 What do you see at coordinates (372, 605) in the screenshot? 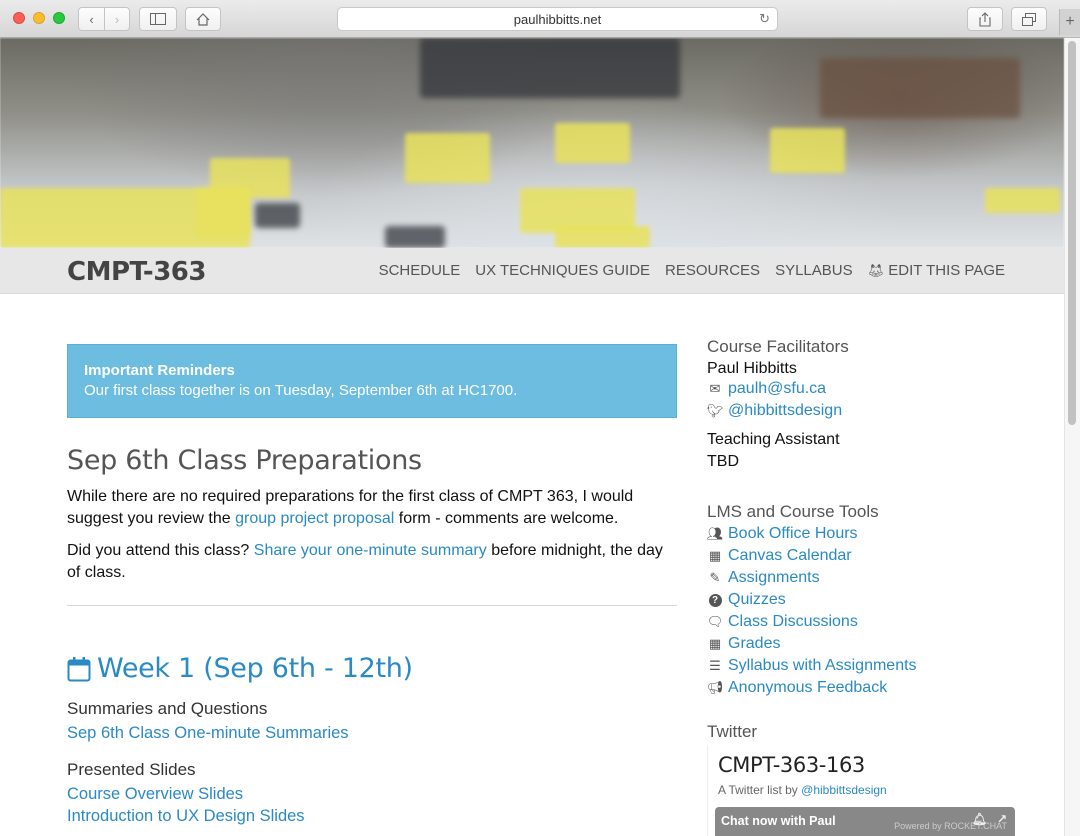
I see `divider` at bounding box center [372, 605].